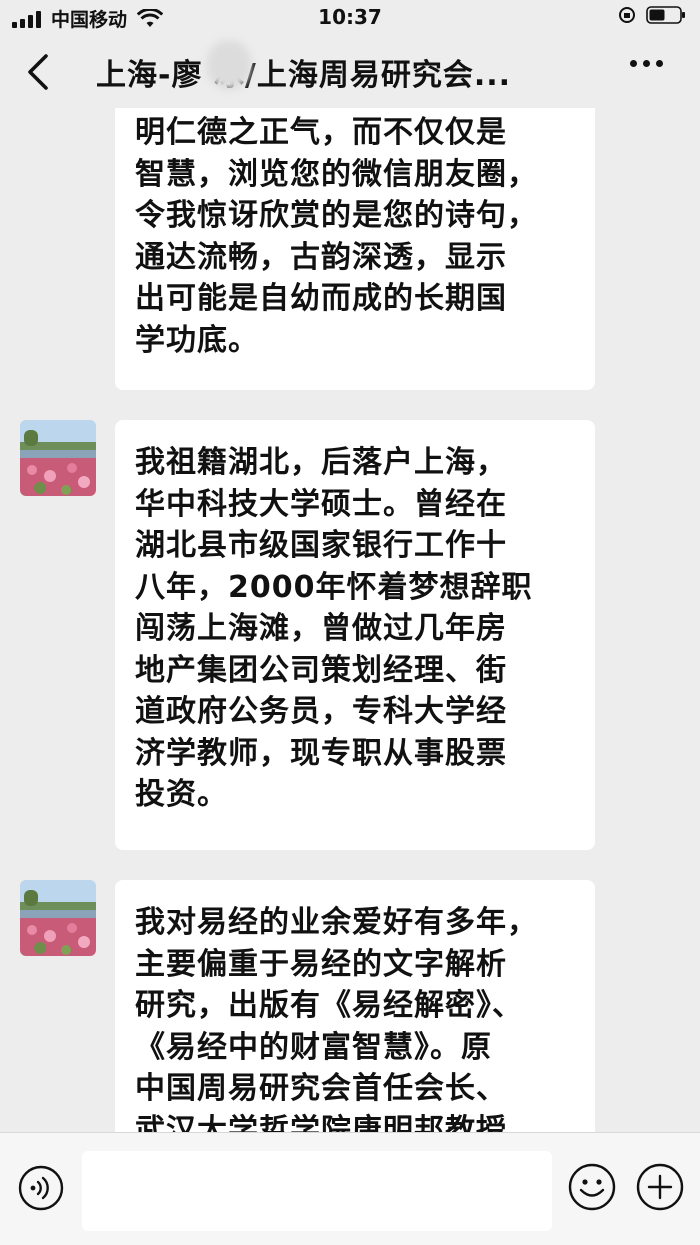 The height and width of the screenshot is (1245, 700). I want to click on rotation-lock-icon, so click(627, 15).